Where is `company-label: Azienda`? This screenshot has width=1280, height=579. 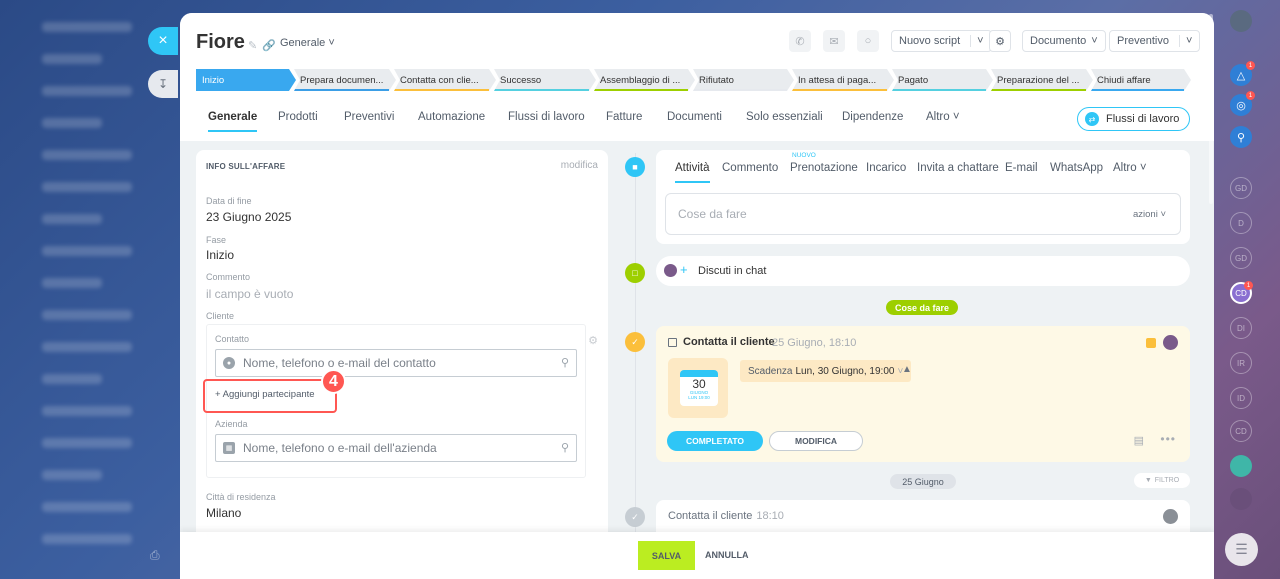
company-label: Azienda is located at coordinates (231, 424).